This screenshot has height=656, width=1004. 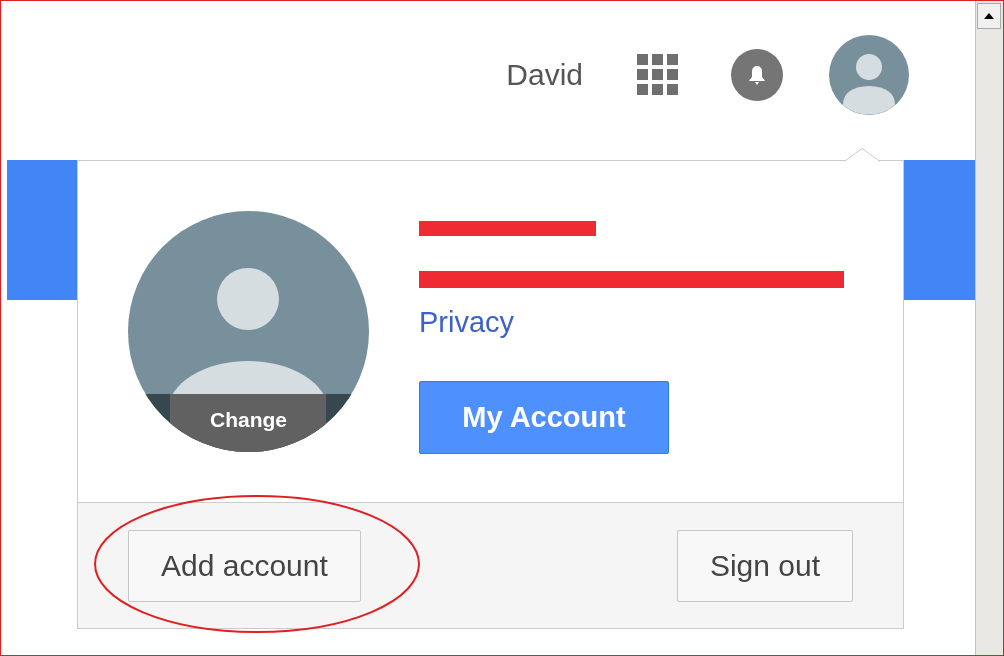 I want to click on notifications-bell-icon, so click(x=757, y=74).